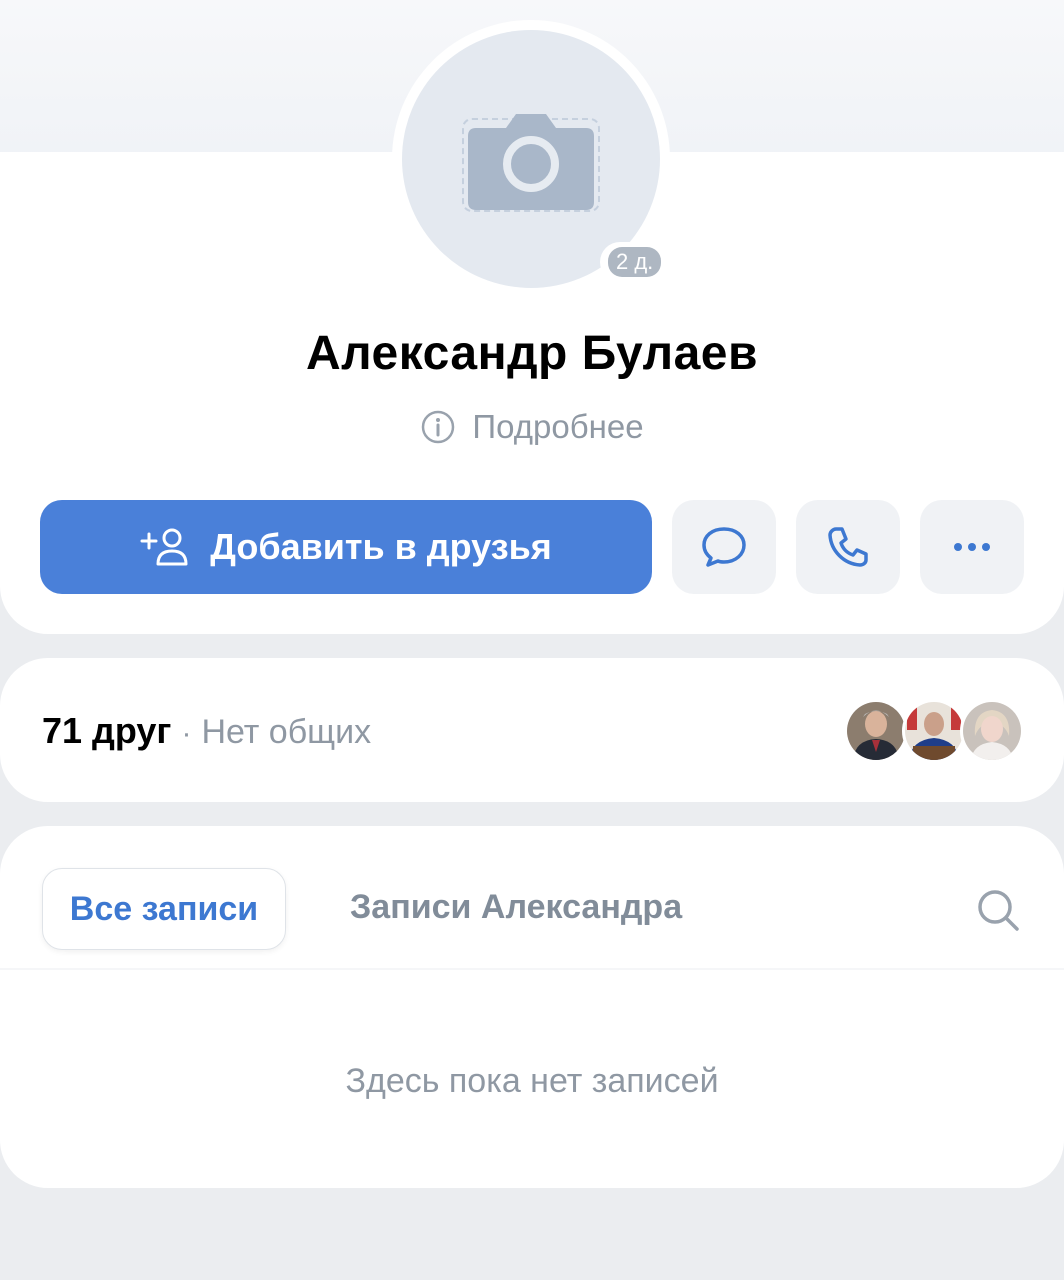 This screenshot has width=1064, height=1280. I want to click on info-icon, so click(438, 427).